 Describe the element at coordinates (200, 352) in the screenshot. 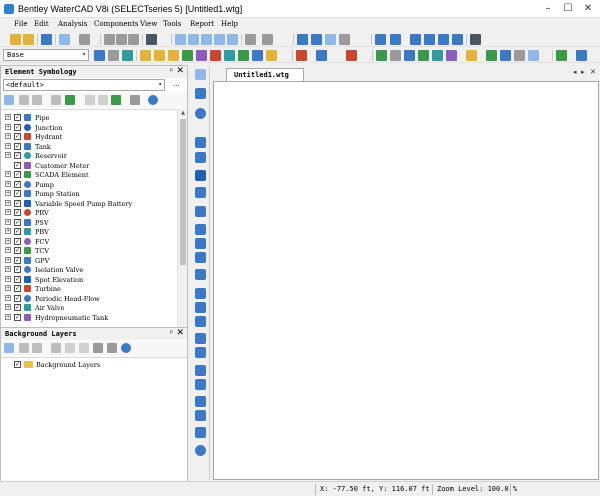

I see `air-valve-icon` at that location.